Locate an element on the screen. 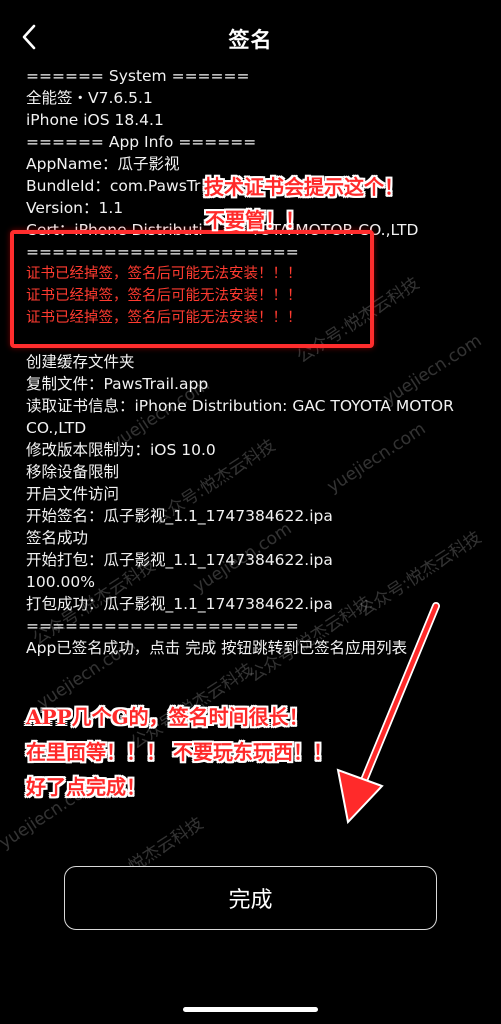 The image size is (501, 1024). page-title: 签名 is located at coordinates (250, 40).